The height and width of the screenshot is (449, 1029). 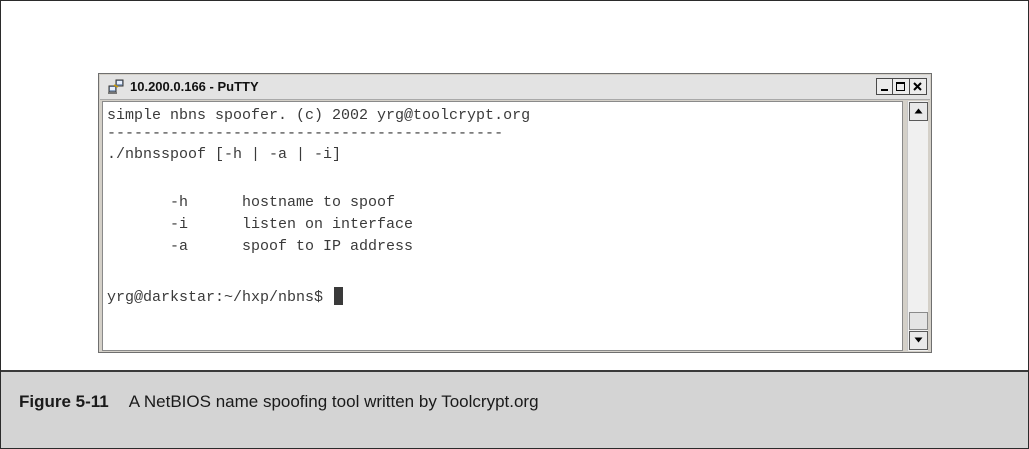 What do you see at coordinates (918, 321) in the screenshot?
I see `scroll-thumb` at bounding box center [918, 321].